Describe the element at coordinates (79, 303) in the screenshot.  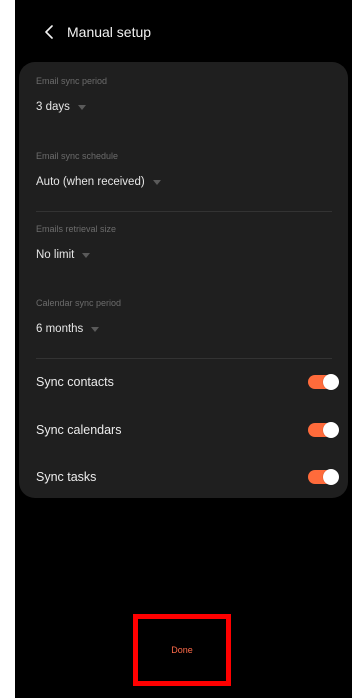
I see `setting-label: Calendar sync period` at that location.